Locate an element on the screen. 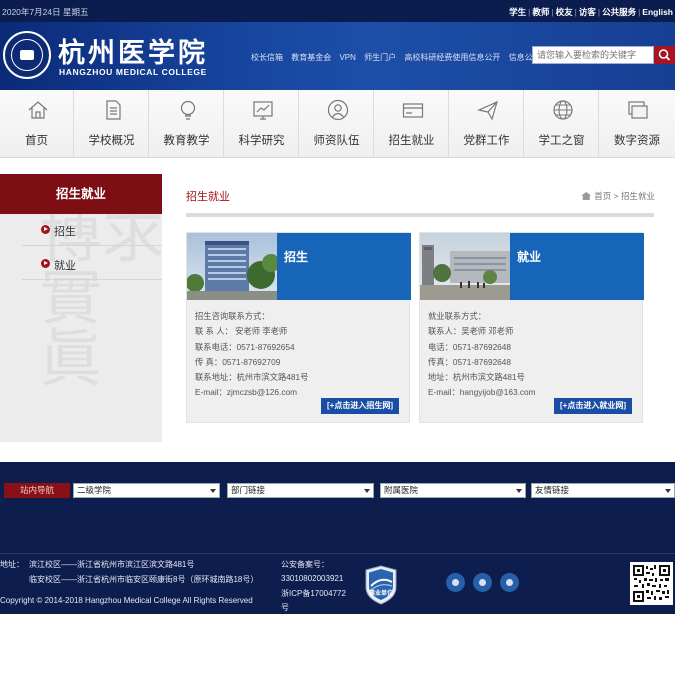 This screenshot has width=675, height=691. search-app-icon is located at coordinates (509, 582).